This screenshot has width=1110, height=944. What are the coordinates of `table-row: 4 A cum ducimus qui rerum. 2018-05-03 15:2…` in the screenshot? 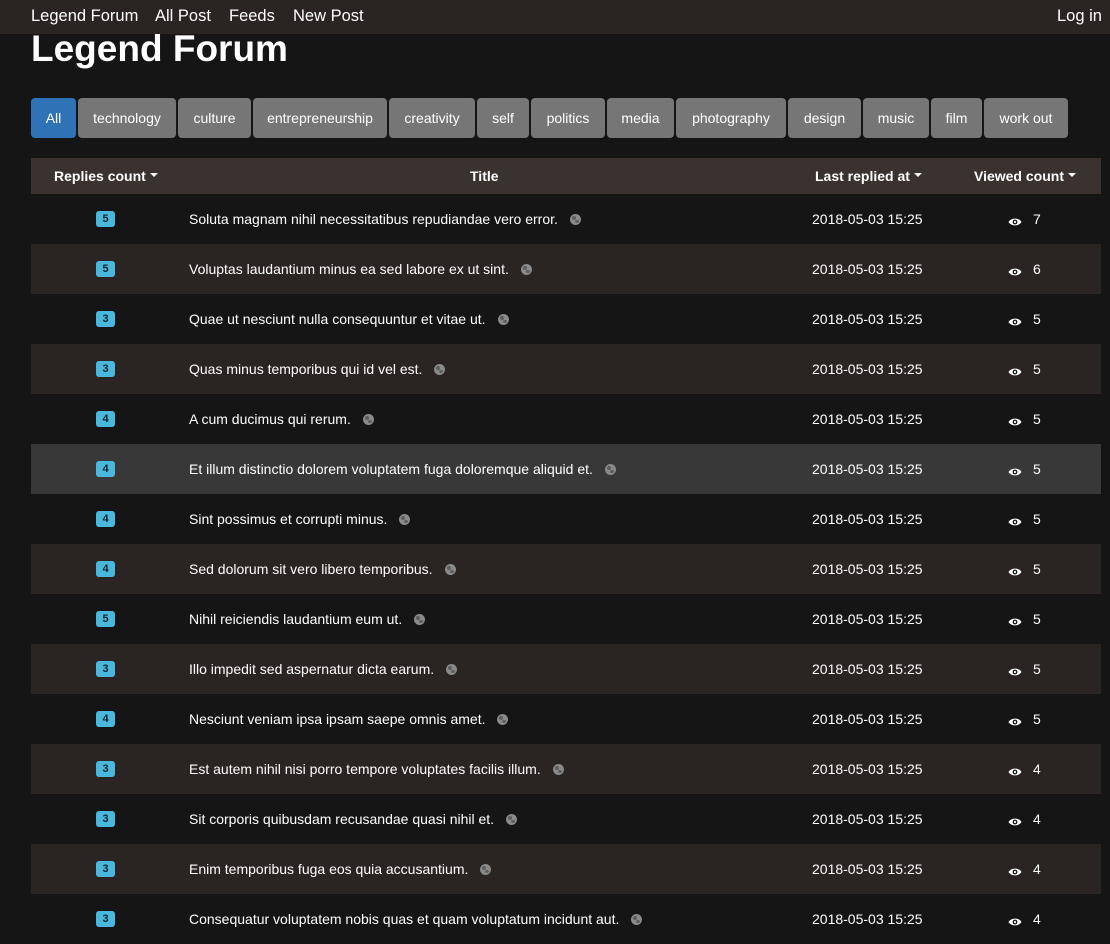 It's located at (566, 419).